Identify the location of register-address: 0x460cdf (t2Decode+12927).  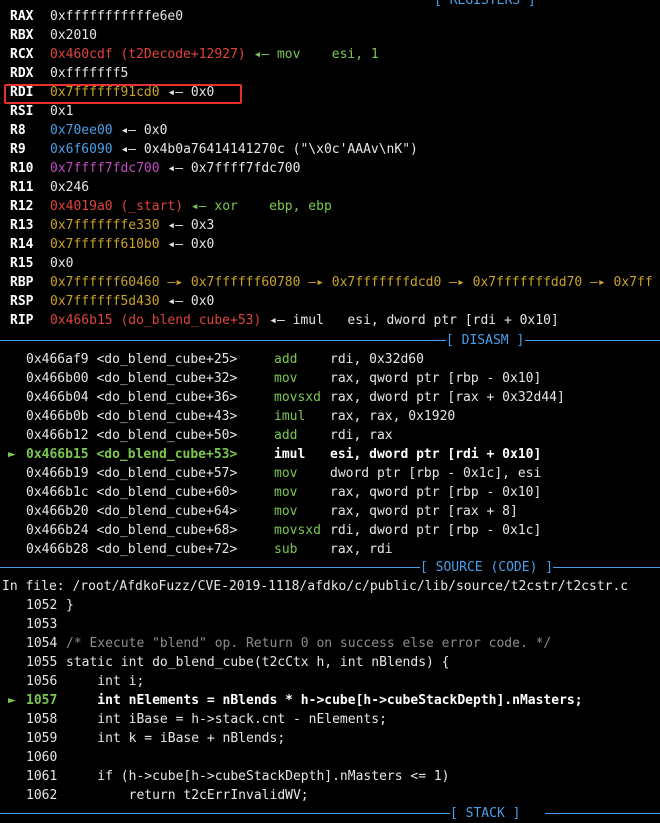
(148, 54).